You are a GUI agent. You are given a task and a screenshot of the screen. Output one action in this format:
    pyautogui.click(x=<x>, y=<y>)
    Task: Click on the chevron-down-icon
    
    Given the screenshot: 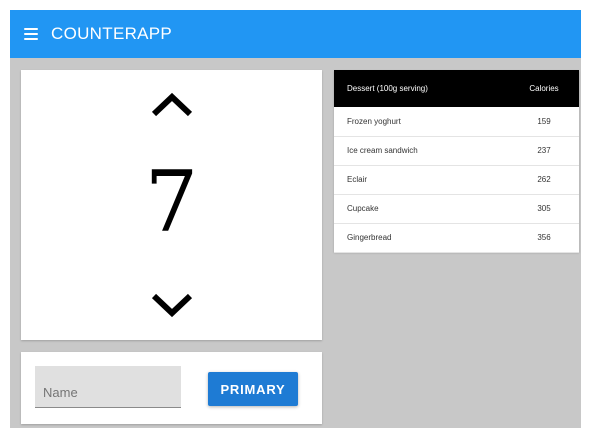 What is the action you would take?
    pyautogui.click(x=172, y=308)
    